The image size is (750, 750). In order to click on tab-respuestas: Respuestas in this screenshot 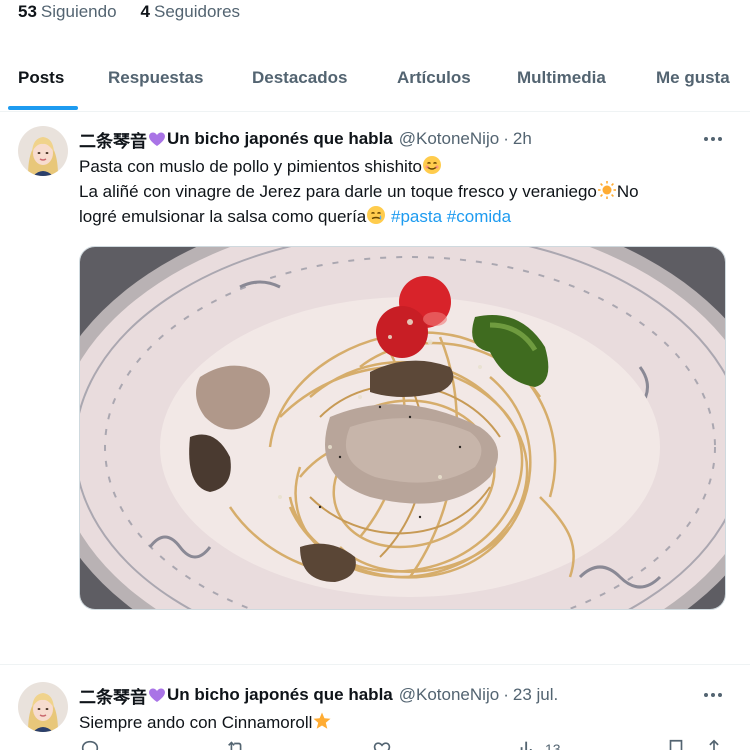, I will do `click(155, 78)`.